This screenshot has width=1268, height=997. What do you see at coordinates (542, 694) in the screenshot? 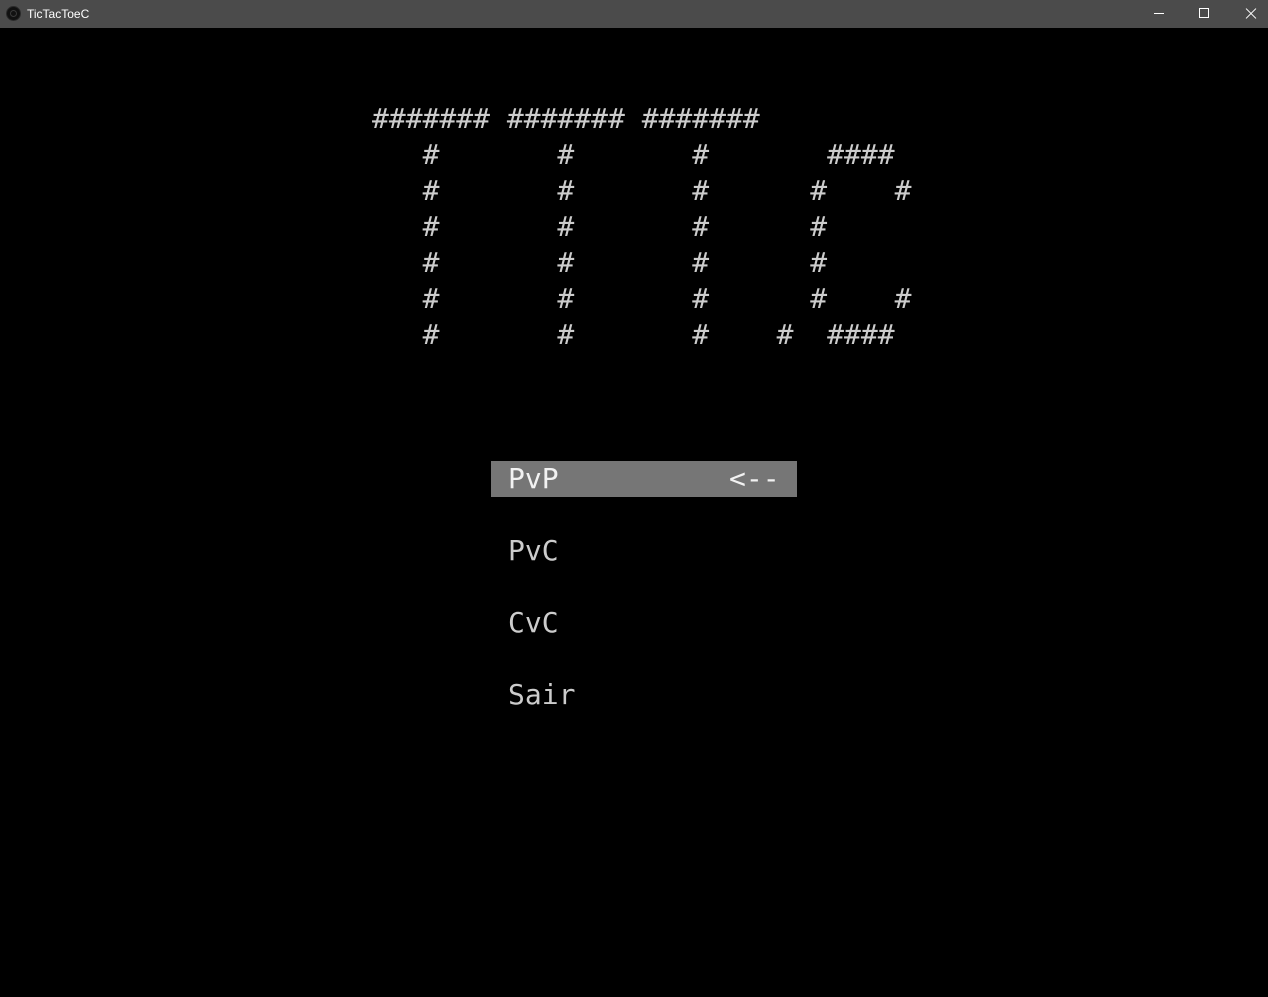
I see `menu-item-label: Sair` at bounding box center [542, 694].